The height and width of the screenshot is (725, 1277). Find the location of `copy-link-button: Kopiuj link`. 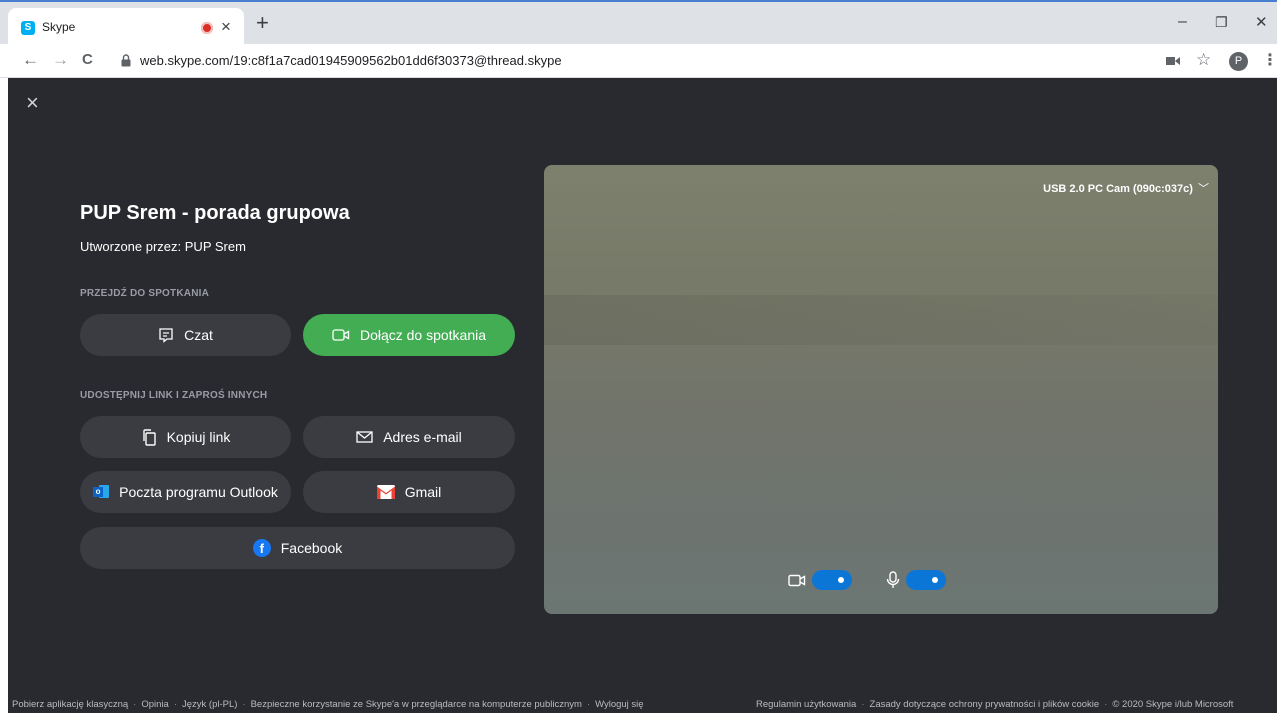

copy-link-button: Kopiuj link is located at coordinates (185, 437).